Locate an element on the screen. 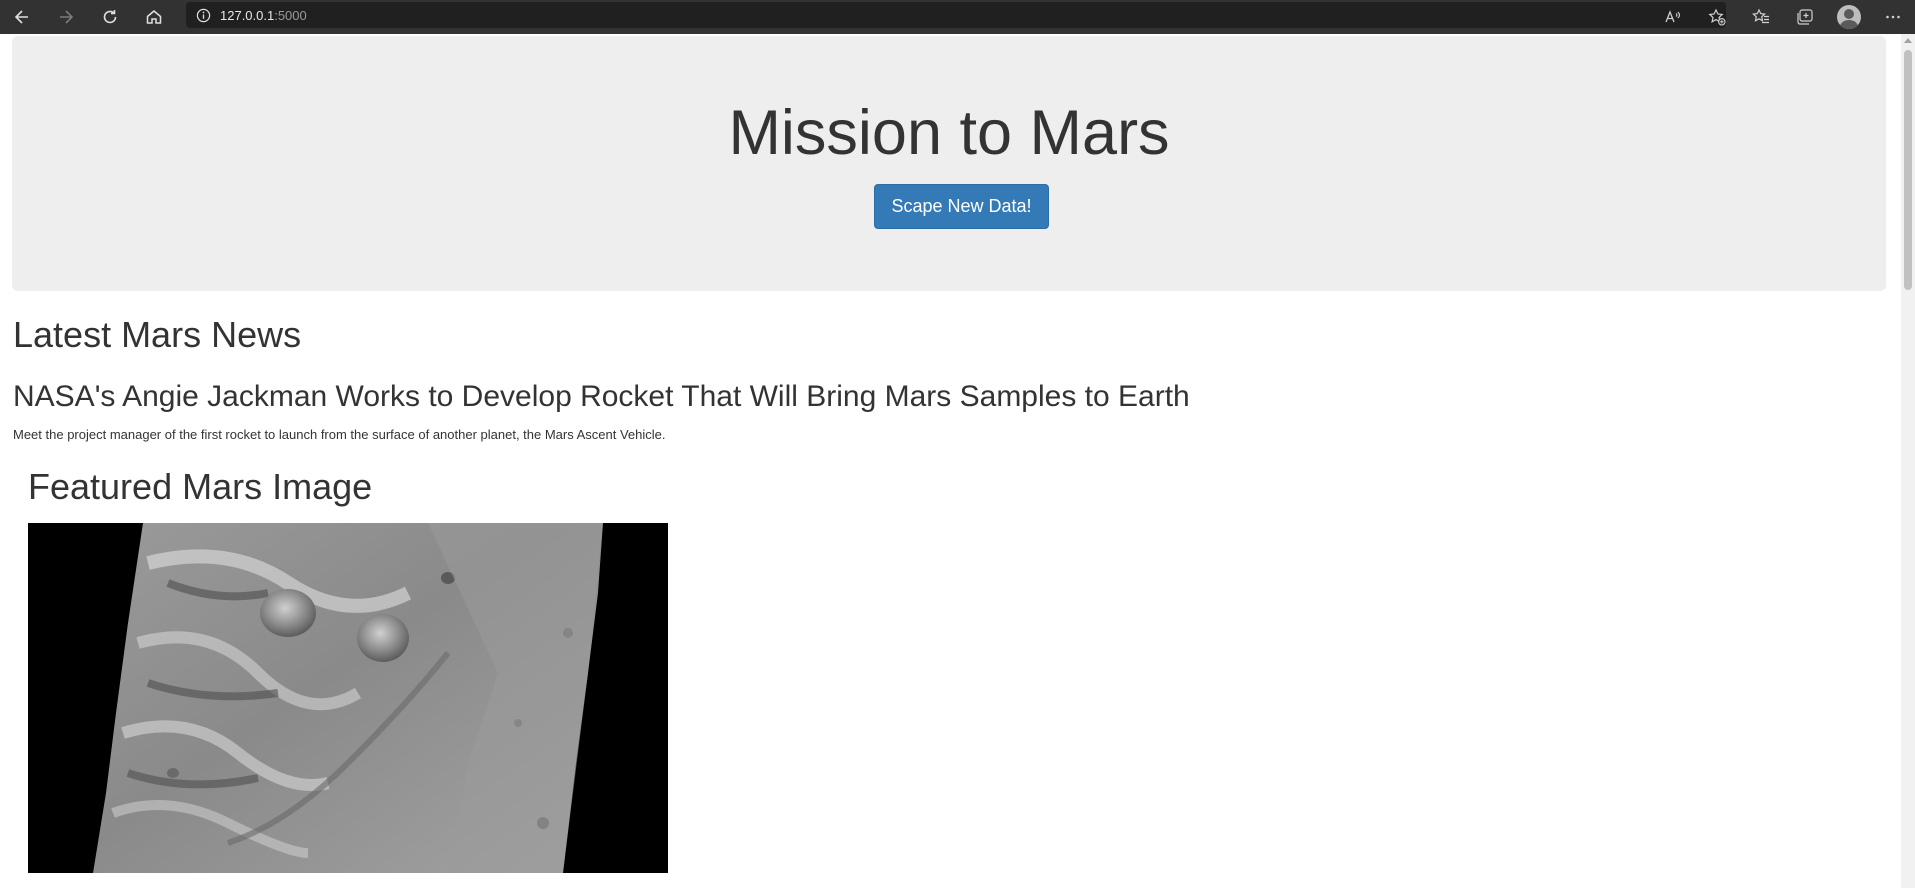 This screenshot has width=1915, height=888. url-text: 127.0.0.1:5000 is located at coordinates (263, 15).